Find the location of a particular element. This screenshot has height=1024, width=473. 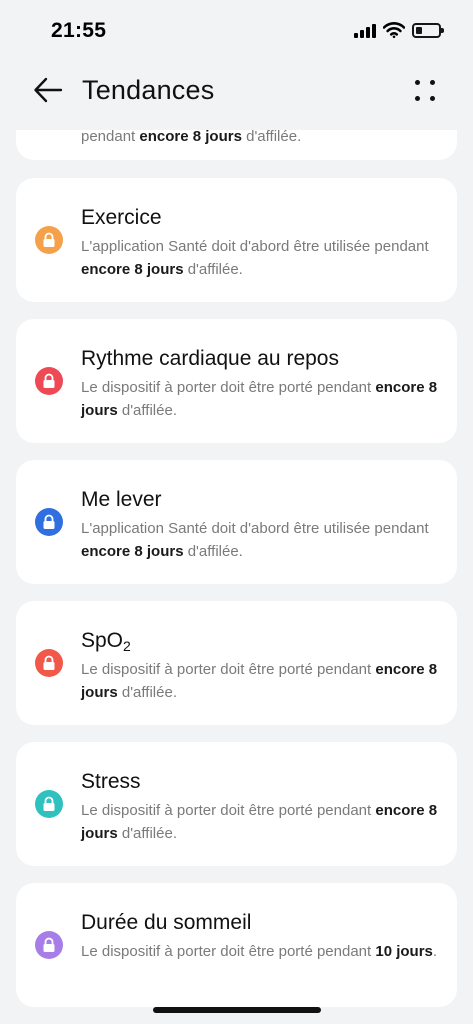

status-icons is located at coordinates (399, 30).